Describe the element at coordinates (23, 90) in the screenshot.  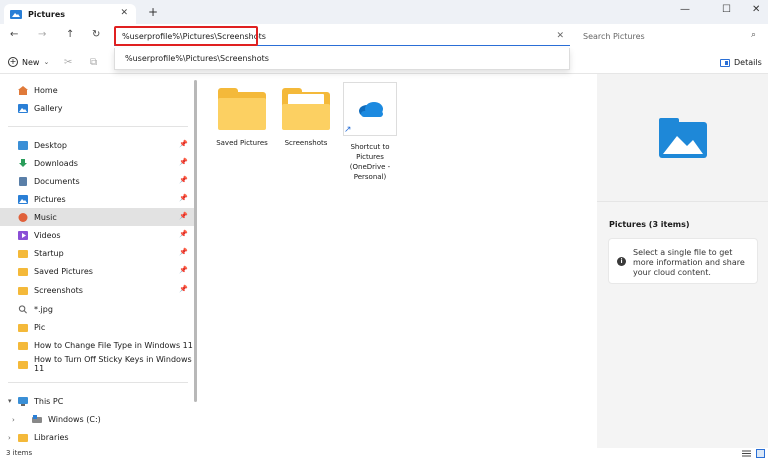
I see `home-icon` at that location.